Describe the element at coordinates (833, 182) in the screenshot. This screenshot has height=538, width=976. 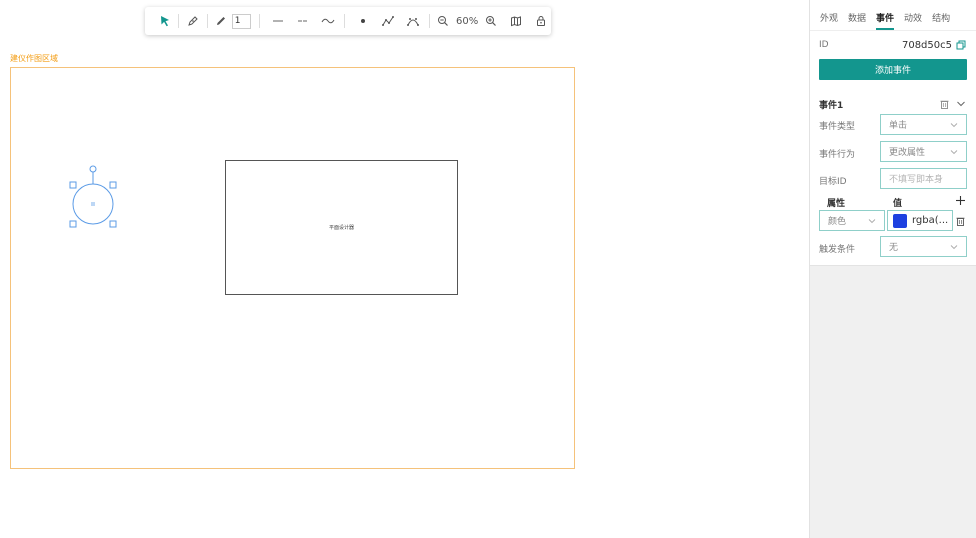
I see `target-id-label: 目标ID` at that location.